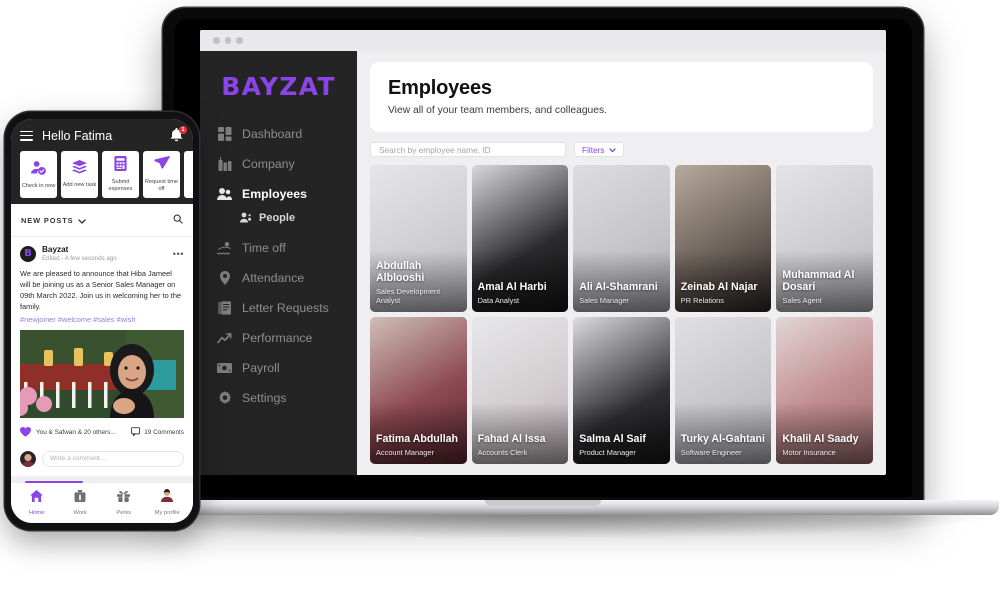 The height and width of the screenshot is (600, 1000). I want to click on phone-nav-label: My profile, so click(167, 513).